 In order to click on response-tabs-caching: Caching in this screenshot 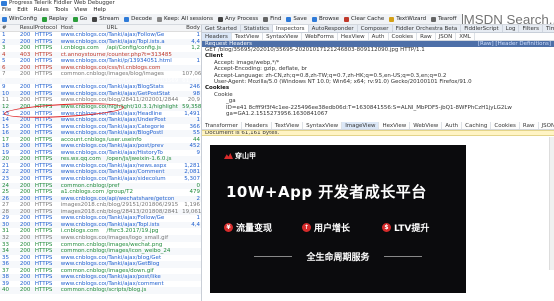, I will do `click(477, 125)`.